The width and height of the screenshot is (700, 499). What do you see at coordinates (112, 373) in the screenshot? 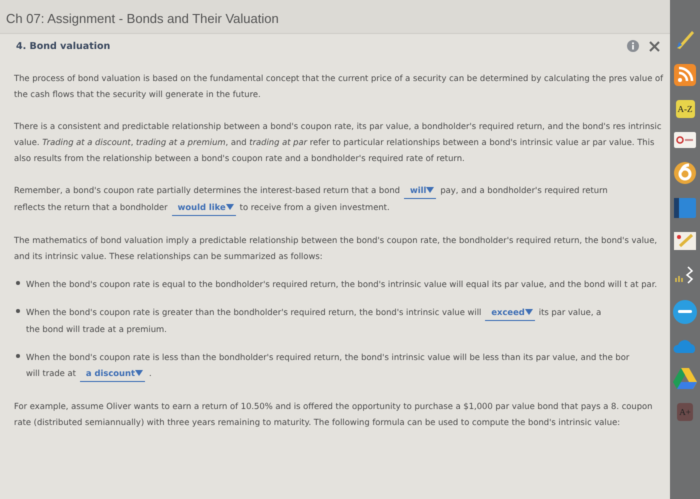
I see `answer-dropdown: a discount` at bounding box center [112, 373].